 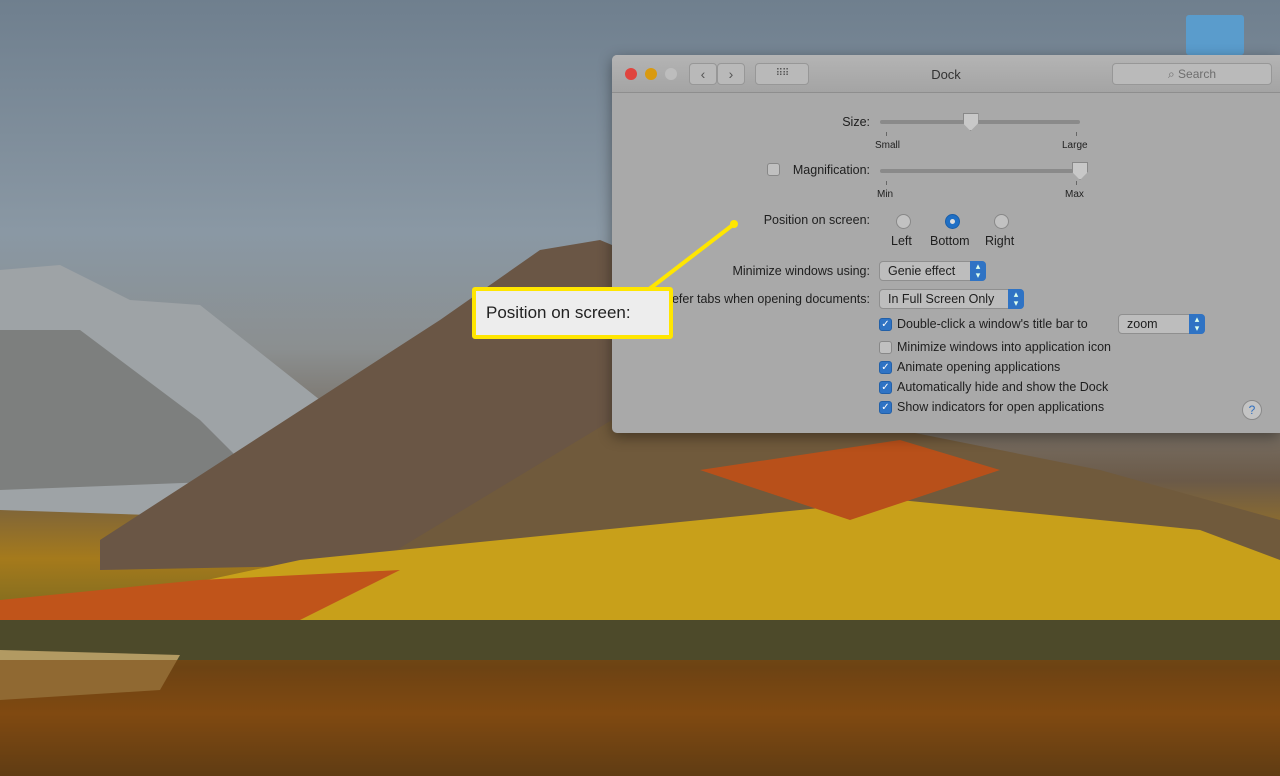 I want to click on callout-dot, so click(x=734, y=224).